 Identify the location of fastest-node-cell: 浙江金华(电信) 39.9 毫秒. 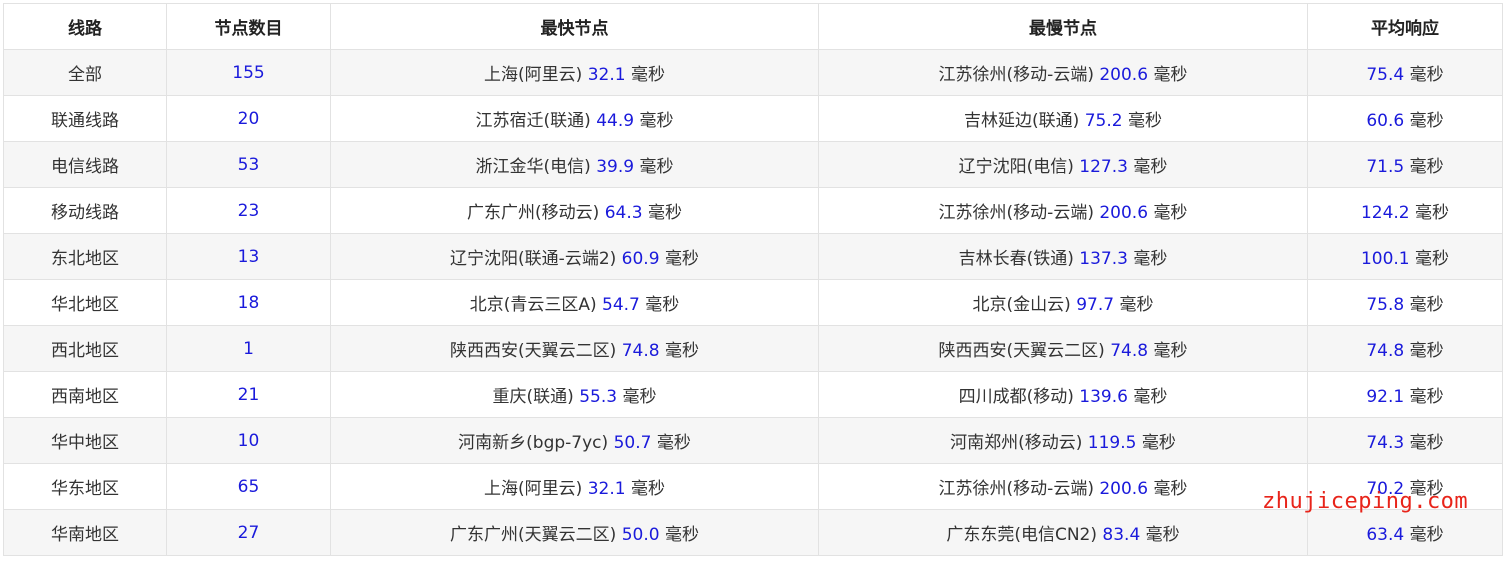
(574, 164).